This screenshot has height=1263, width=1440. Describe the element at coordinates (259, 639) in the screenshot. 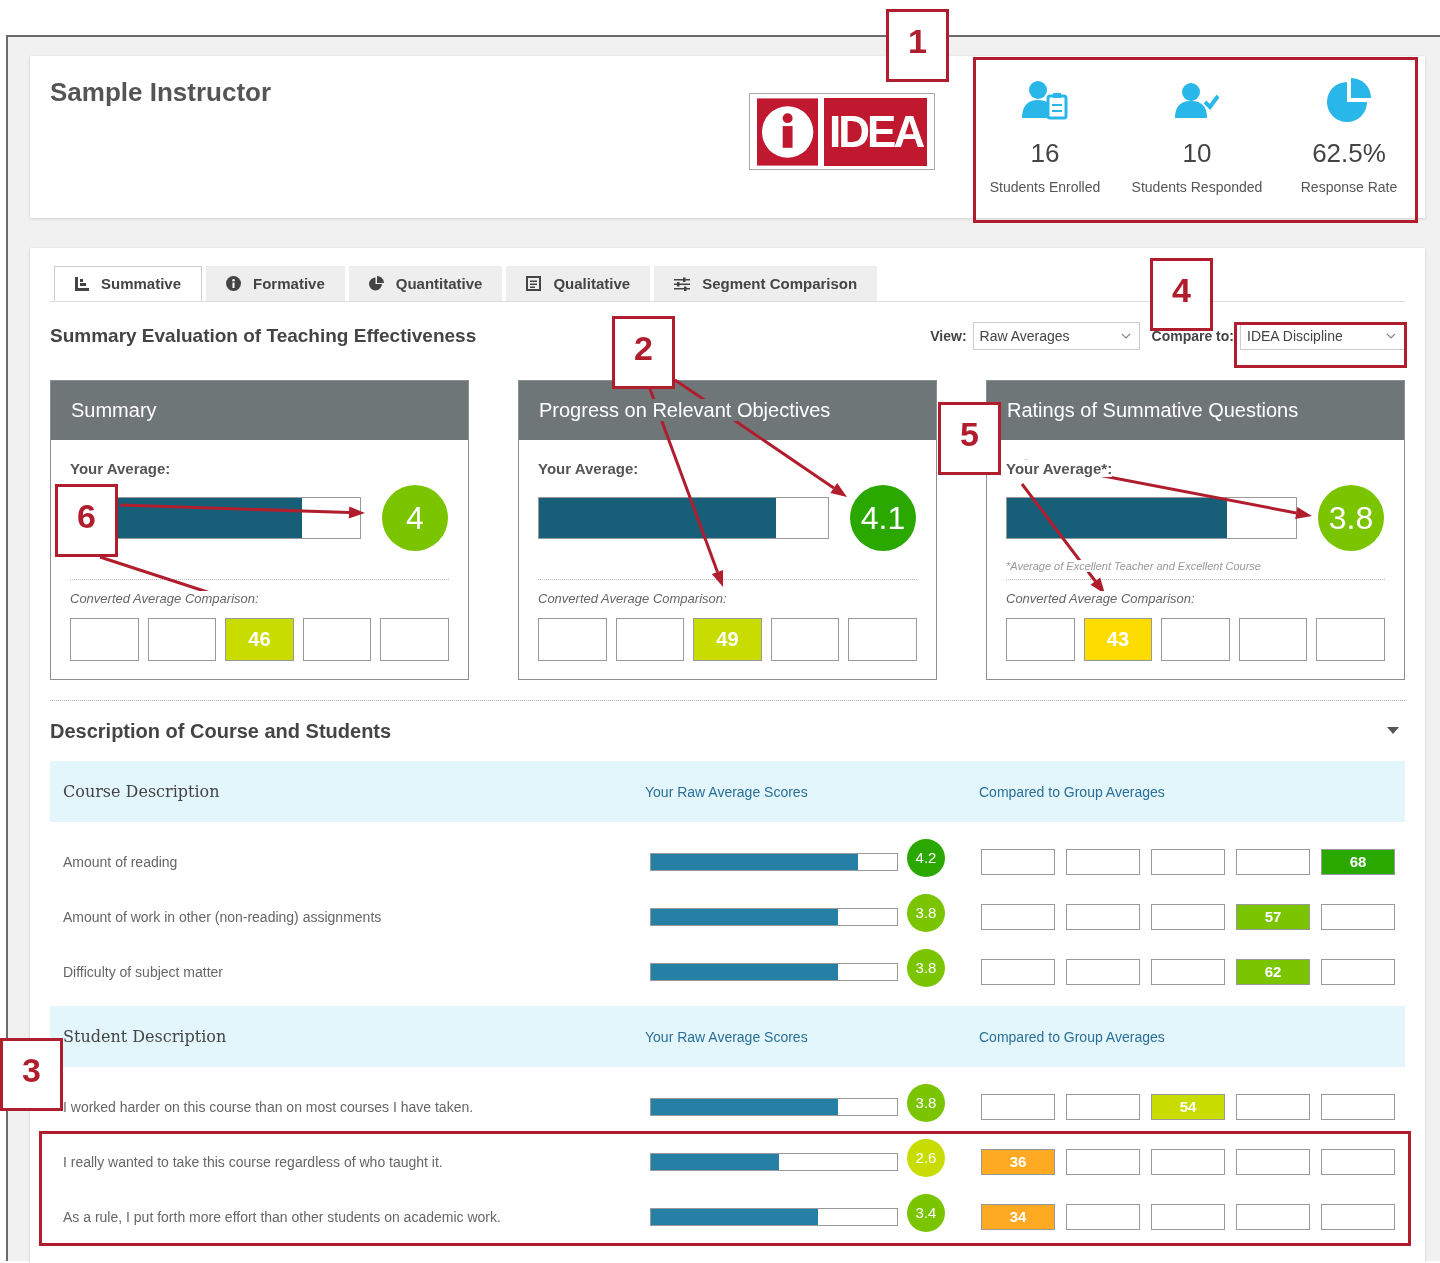

I see `comparison-box: 46` at that location.